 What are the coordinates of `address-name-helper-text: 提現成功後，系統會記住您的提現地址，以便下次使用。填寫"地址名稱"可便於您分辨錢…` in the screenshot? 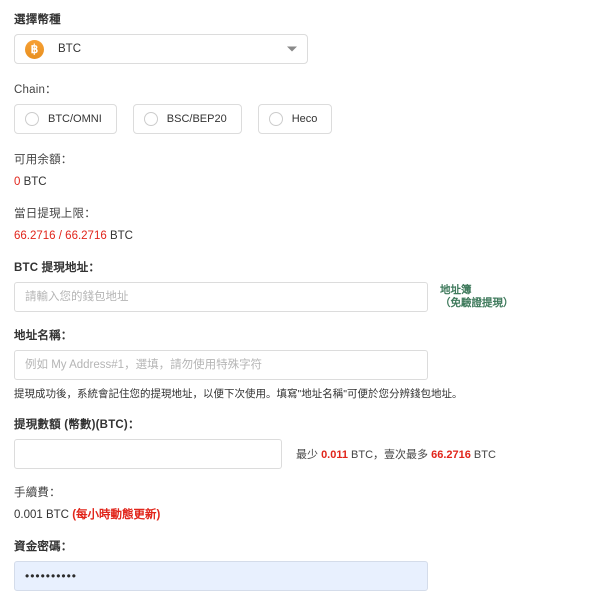 It's located at (238, 394).